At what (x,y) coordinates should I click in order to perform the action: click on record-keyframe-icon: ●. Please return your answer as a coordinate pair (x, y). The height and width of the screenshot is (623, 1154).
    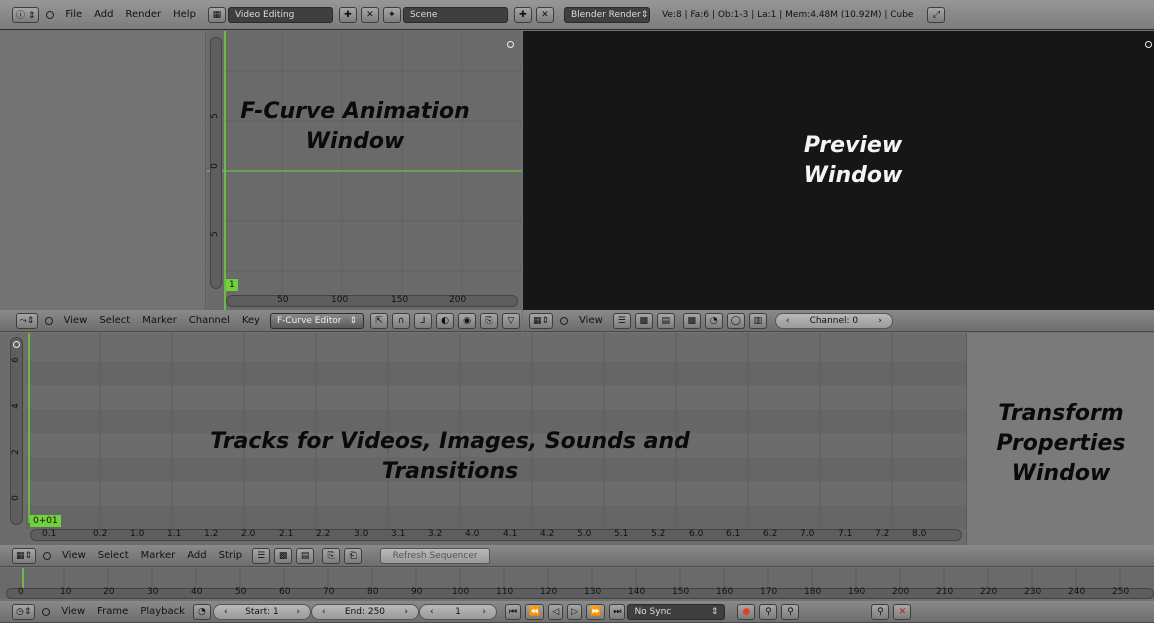
    Looking at the image, I should click on (746, 611).